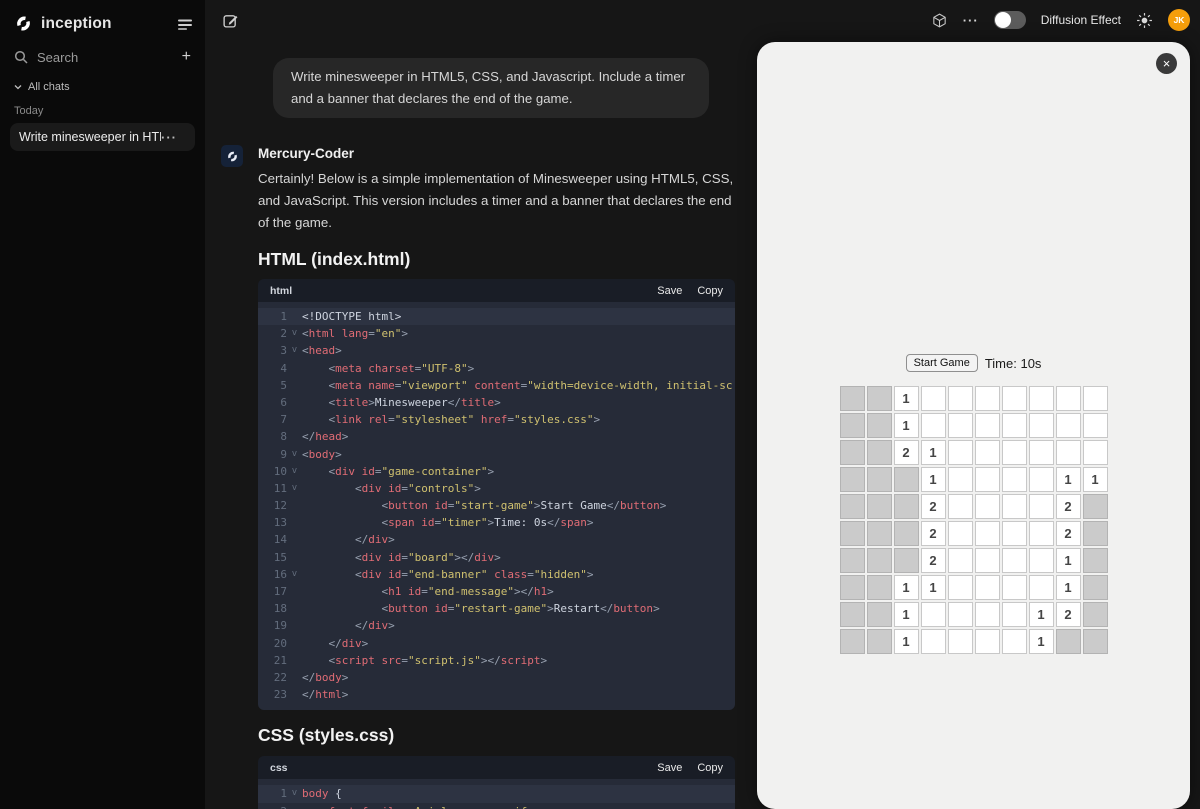 The width and height of the screenshot is (1200, 809). What do you see at coordinates (169, 137) in the screenshot?
I see `chat-options-icon: ···` at bounding box center [169, 137].